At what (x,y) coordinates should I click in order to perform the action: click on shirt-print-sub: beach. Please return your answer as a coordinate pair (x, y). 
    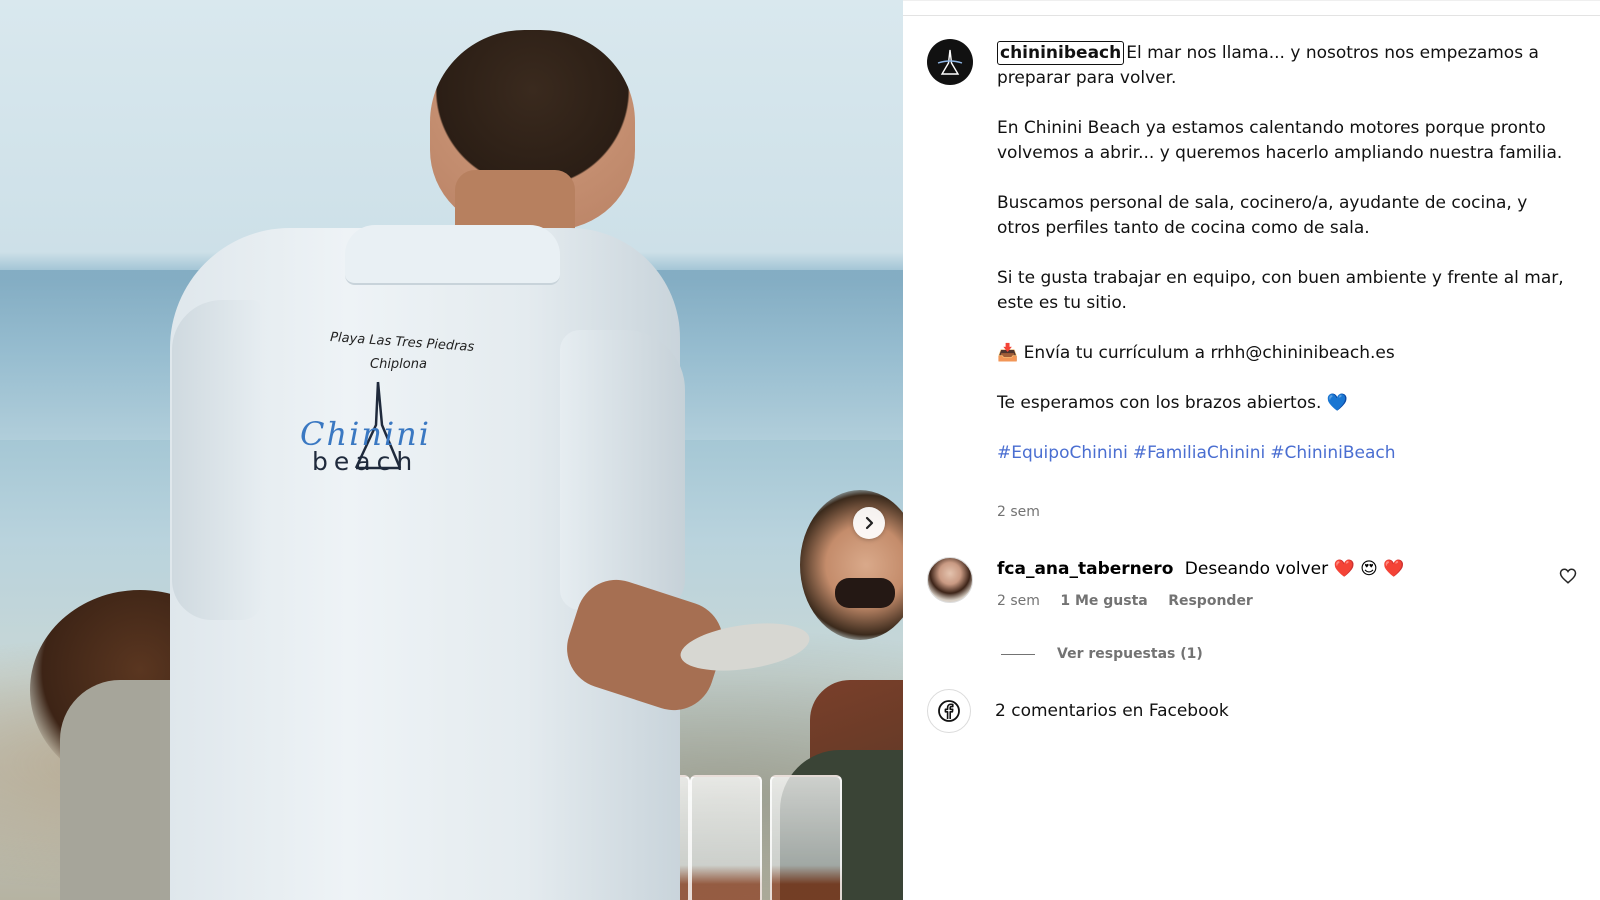
    Looking at the image, I should click on (365, 461).